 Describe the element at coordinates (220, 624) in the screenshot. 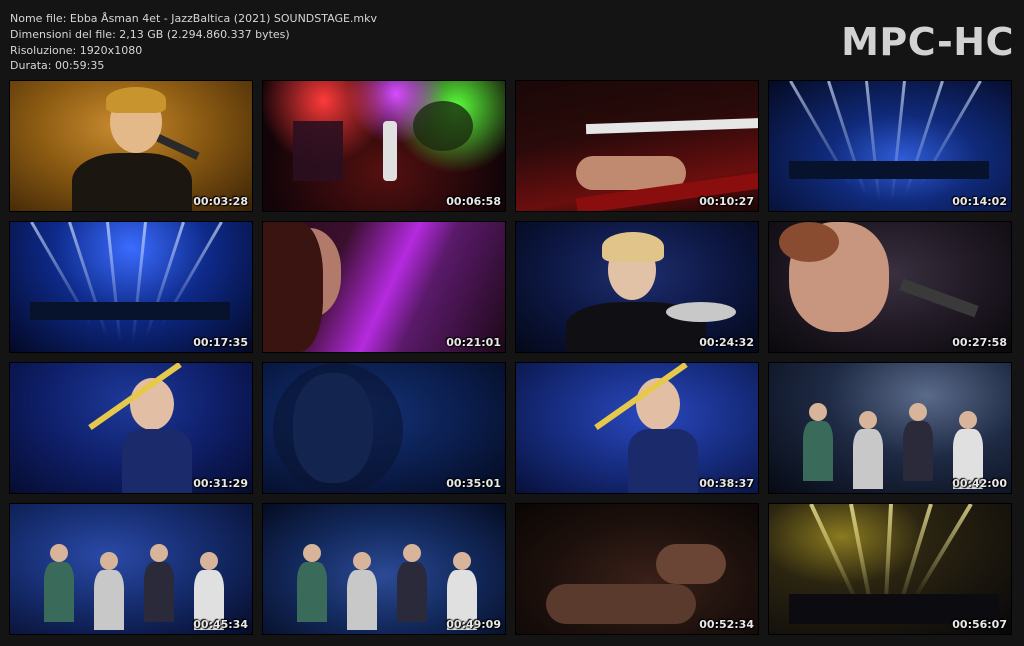

I see `thumbnail-timestamp: 00:45:34` at that location.